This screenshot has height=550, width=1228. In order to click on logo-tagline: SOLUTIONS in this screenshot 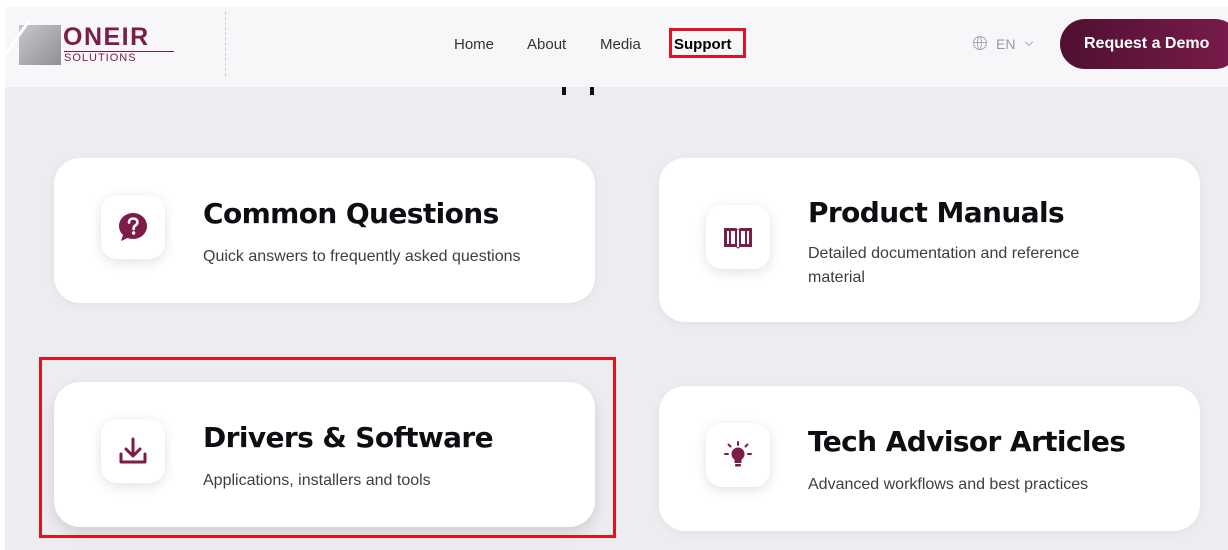, I will do `click(119, 57)`.